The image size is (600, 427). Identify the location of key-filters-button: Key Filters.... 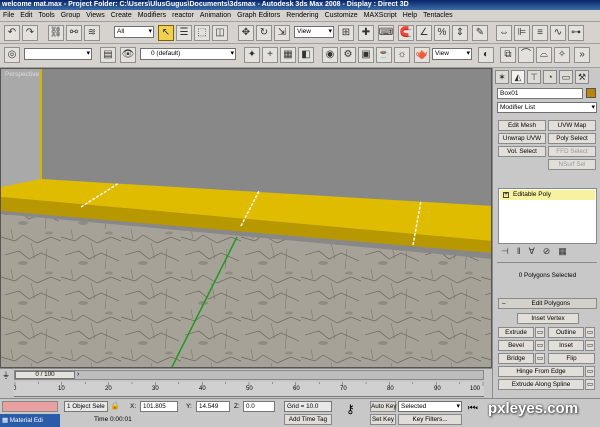
(430, 419).